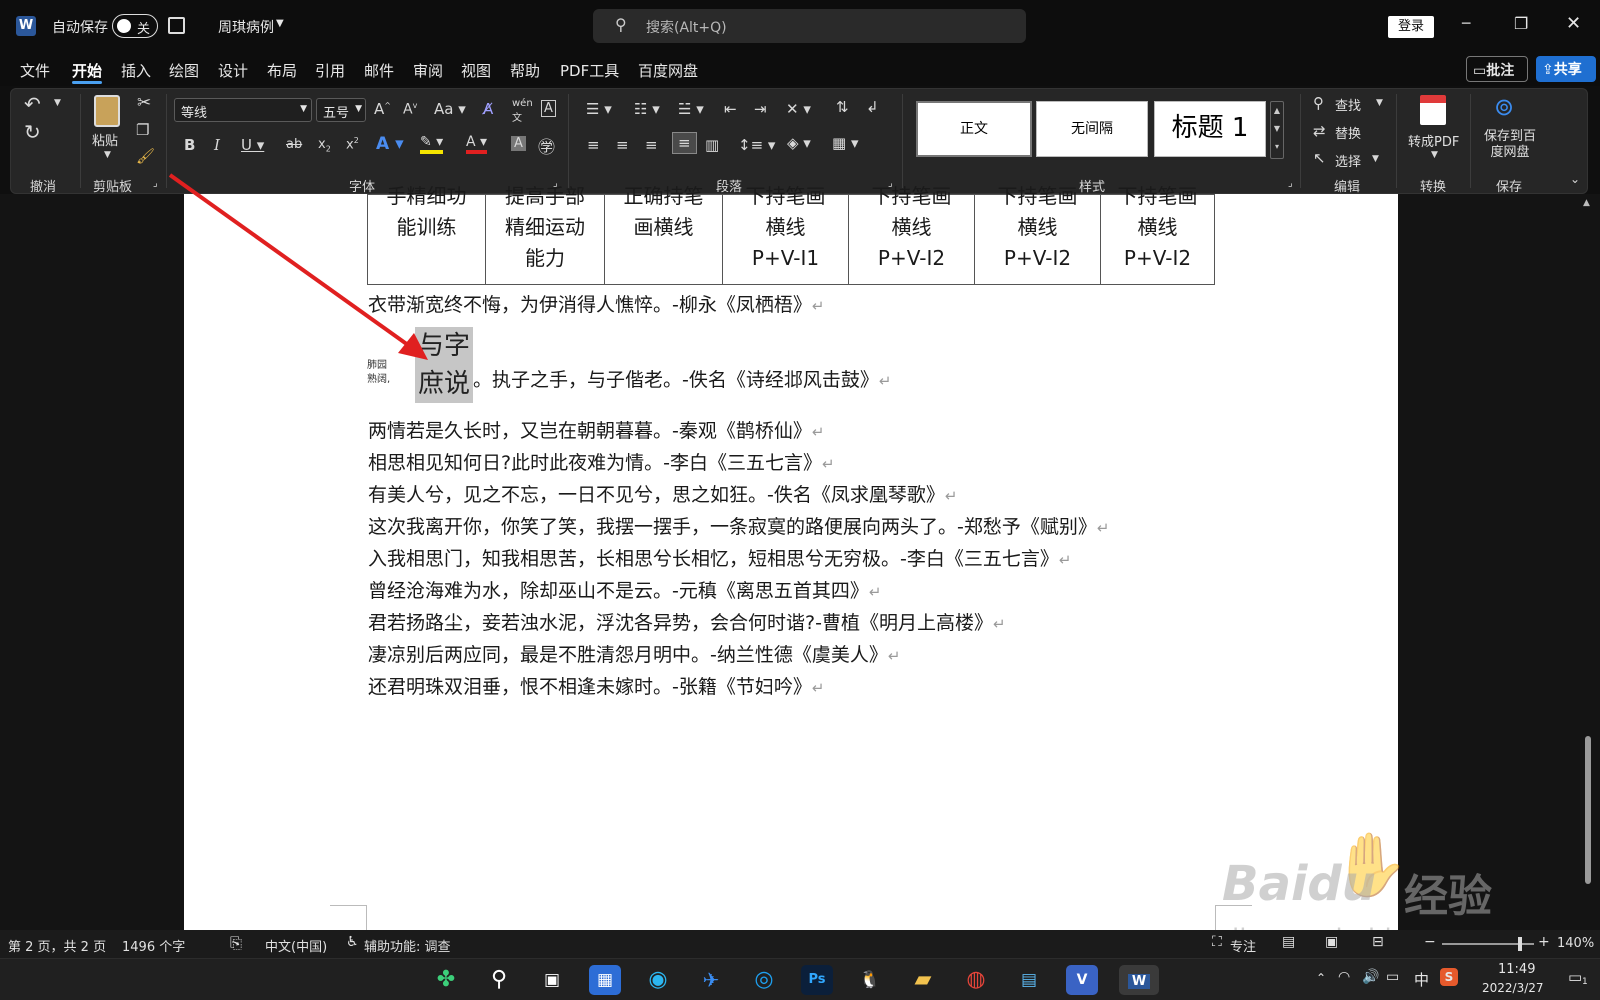 Image resolution: width=1600 pixels, height=1000 pixels. I want to click on tab-references: 引用, so click(330, 70).